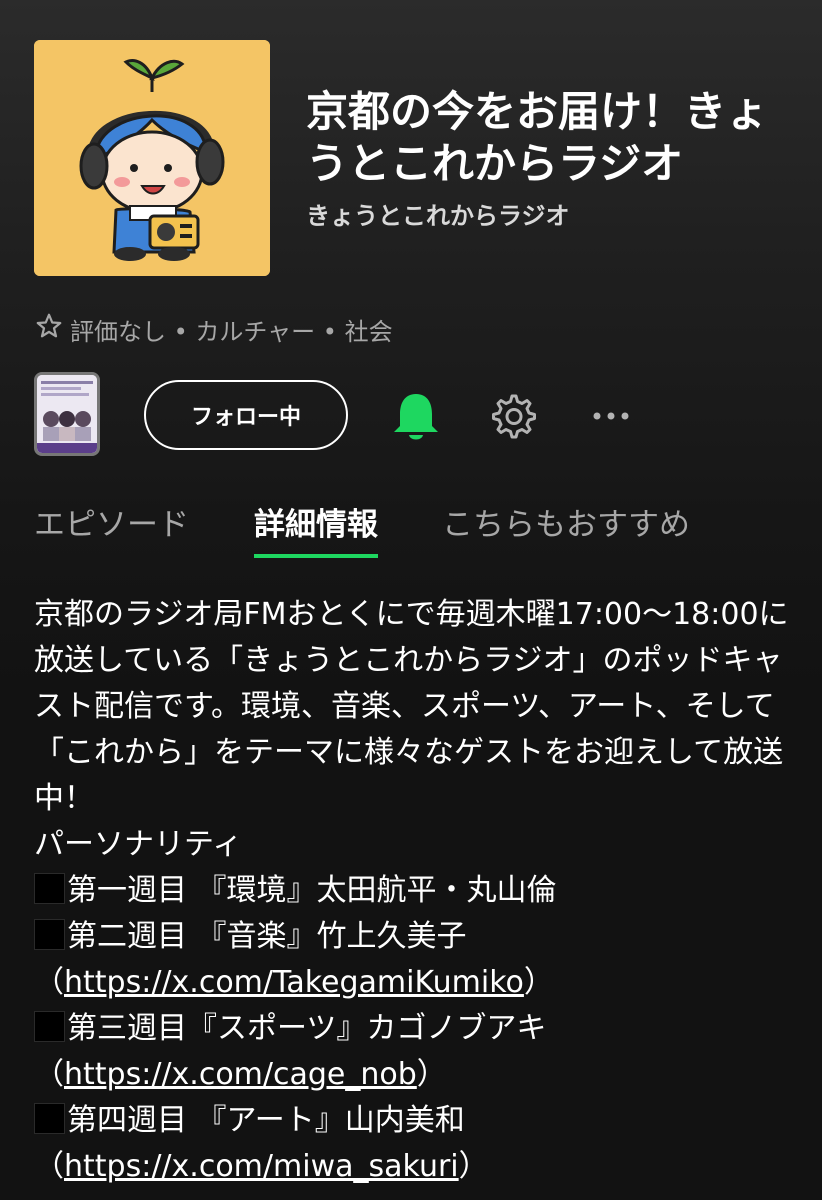  Describe the element at coordinates (414, 1052) in the screenshot. I see `week-3-line: 第三週目『スポーツ』カゴノブアキ（https://x.com/cage_nob）` at that location.